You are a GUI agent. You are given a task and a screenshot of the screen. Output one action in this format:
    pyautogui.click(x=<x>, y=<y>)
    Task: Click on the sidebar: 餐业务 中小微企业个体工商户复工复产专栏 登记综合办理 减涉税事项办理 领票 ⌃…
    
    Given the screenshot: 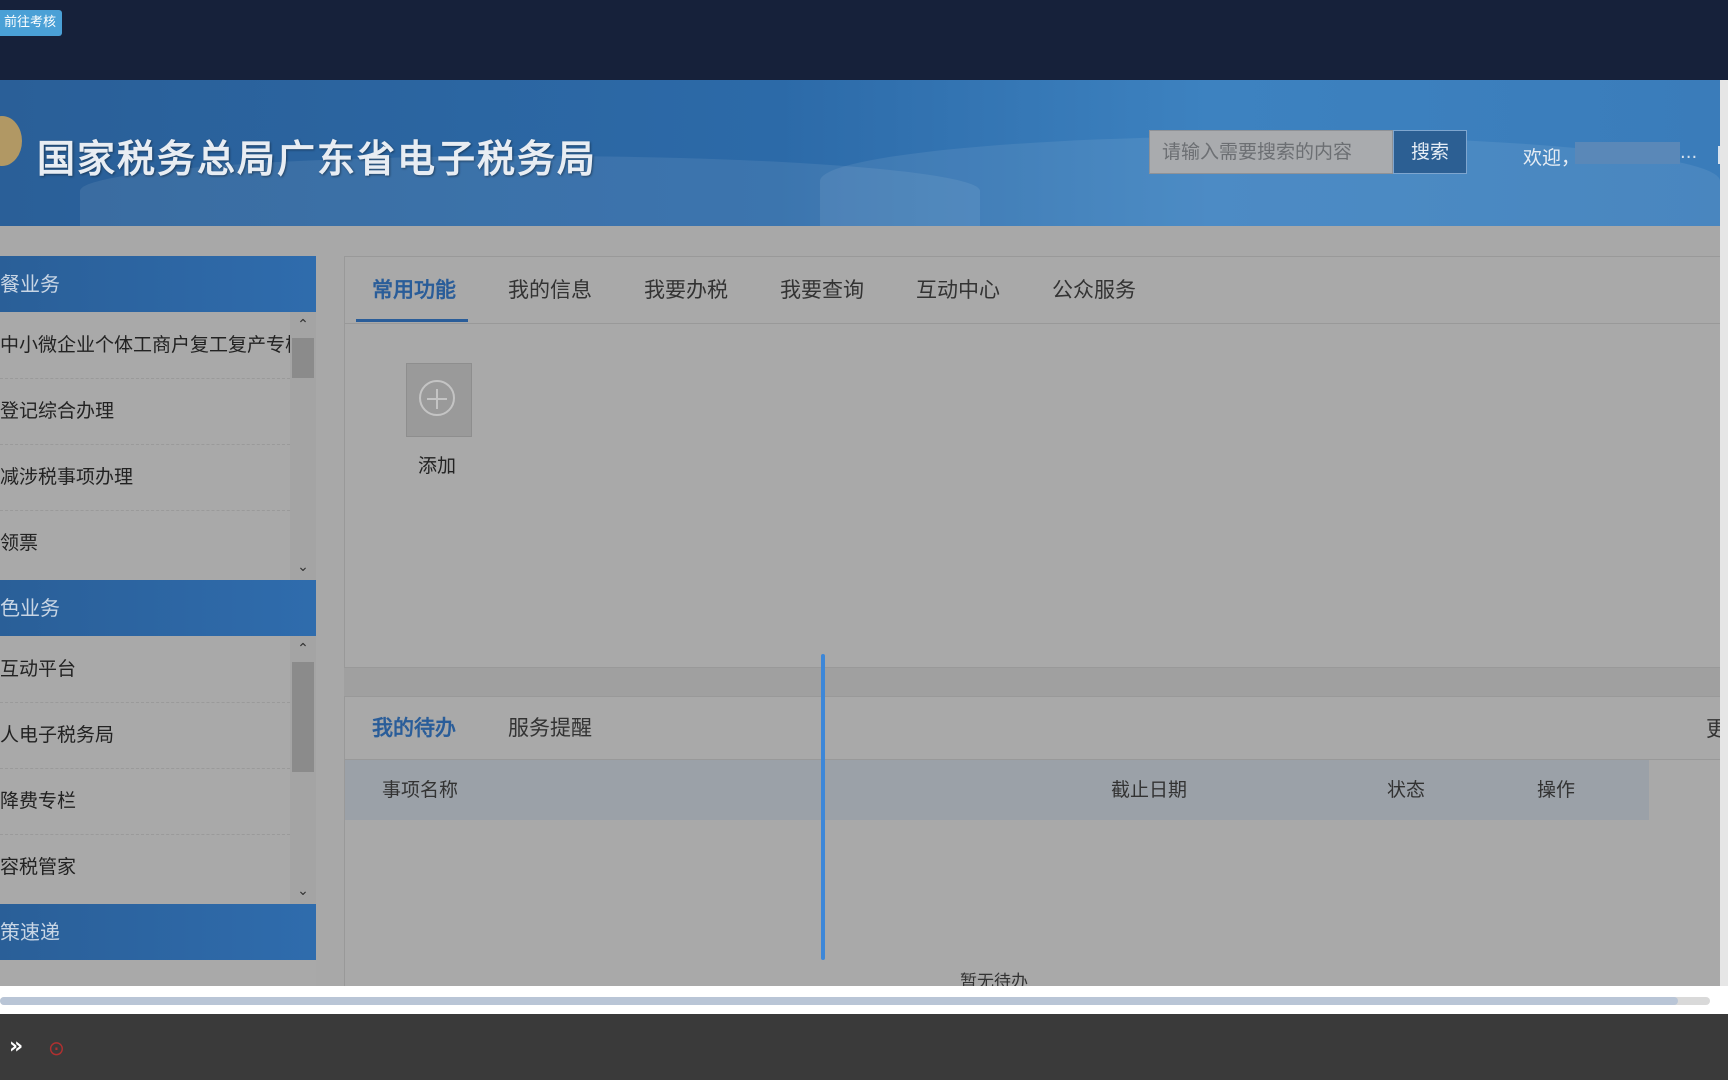 What is the action you would take?
    pyautogui.click(x=158, y=621)
    